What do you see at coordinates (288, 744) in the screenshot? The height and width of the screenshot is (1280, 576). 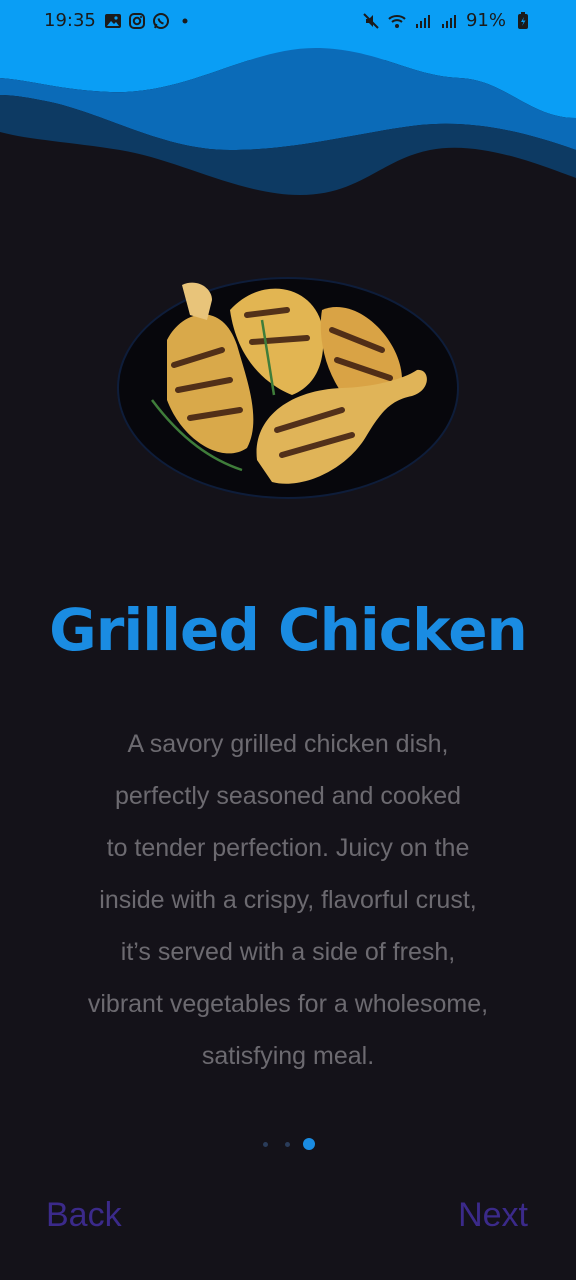 I see `description-line: A savory grilled chicken dish,` at bounding box center [288, 744].